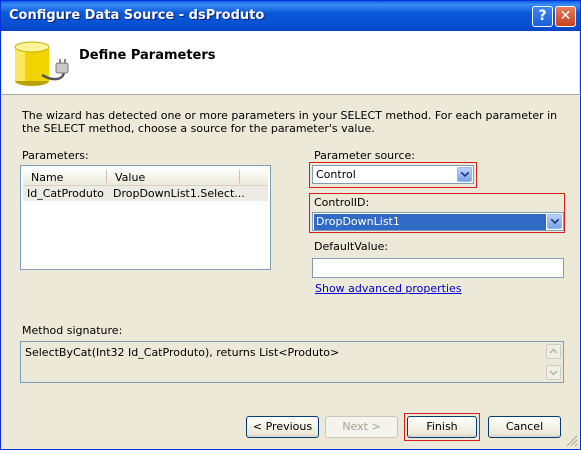  Describe the element at coordinates (524, 427) in the screenshot. I see `cancel-button: Cancel` at that location.